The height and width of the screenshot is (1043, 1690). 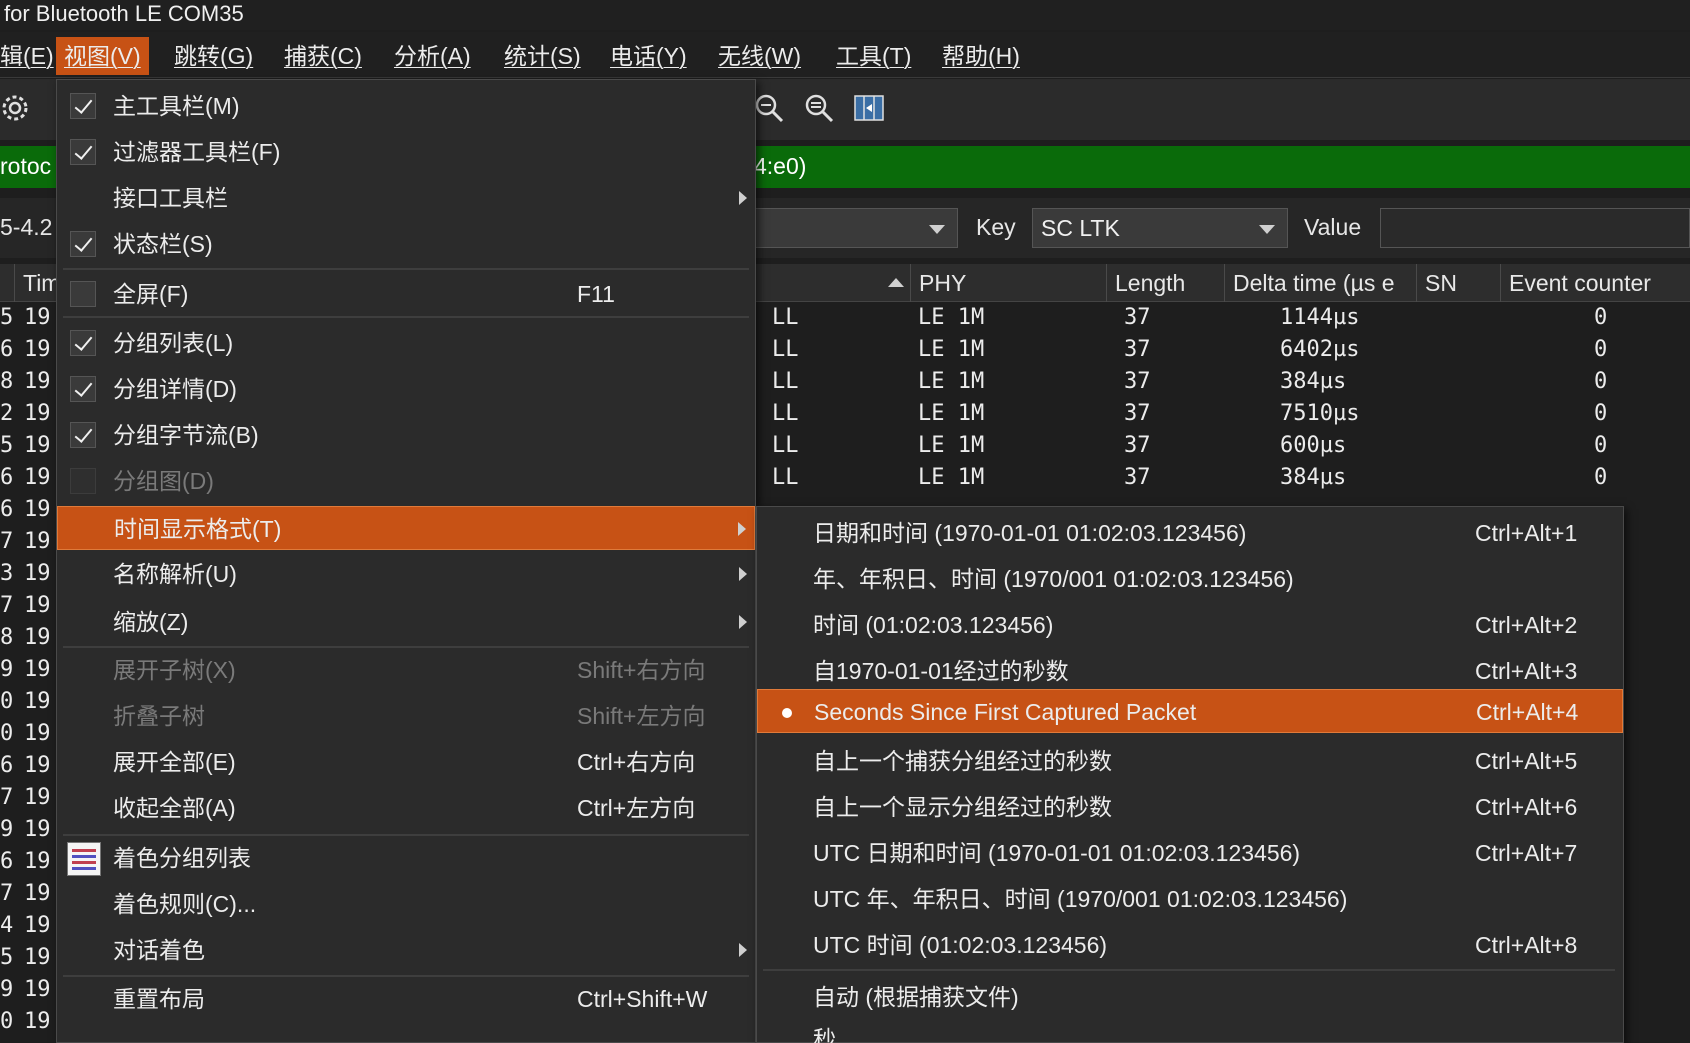 What do you see at coordinates (855, 228) in the screenshot?
I see `device-select` at bounding box center [855, 228].